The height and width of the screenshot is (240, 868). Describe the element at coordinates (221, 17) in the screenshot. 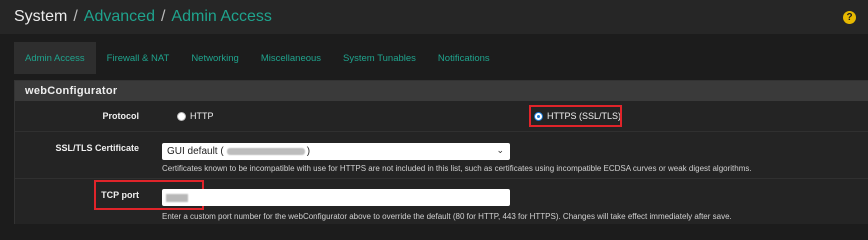

I see `breadcrumb-admin-access: Admin Access` at that location.